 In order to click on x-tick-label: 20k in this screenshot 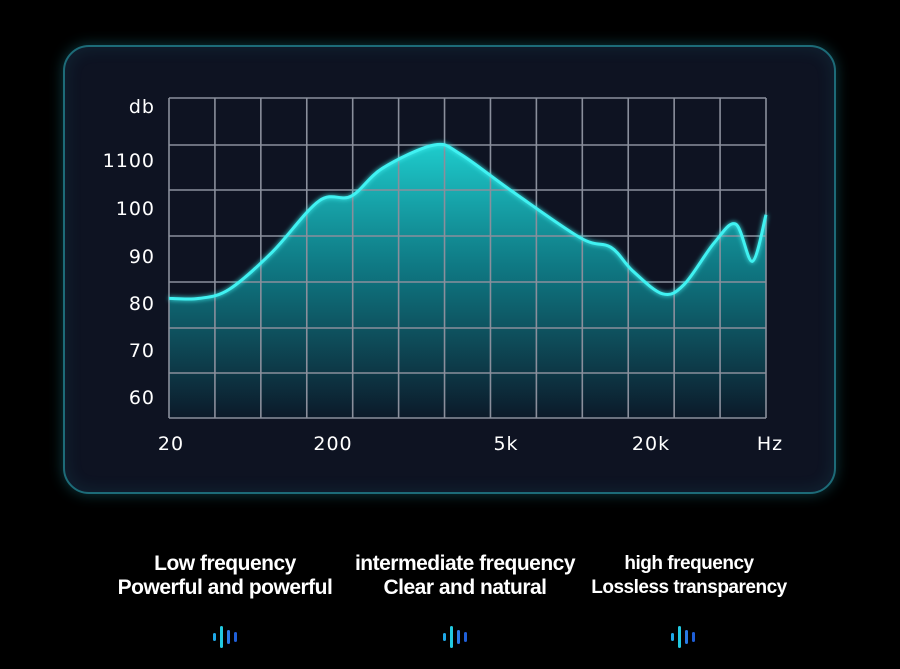, I will do `click(651, 444)`.